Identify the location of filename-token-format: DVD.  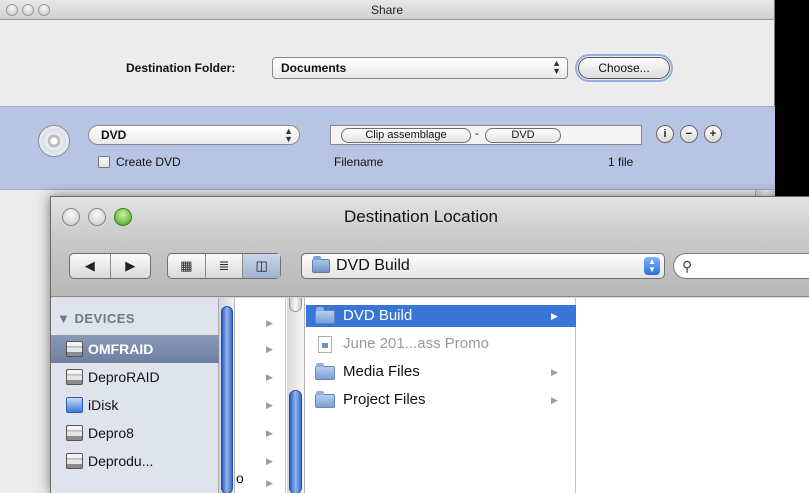
(523, 135).